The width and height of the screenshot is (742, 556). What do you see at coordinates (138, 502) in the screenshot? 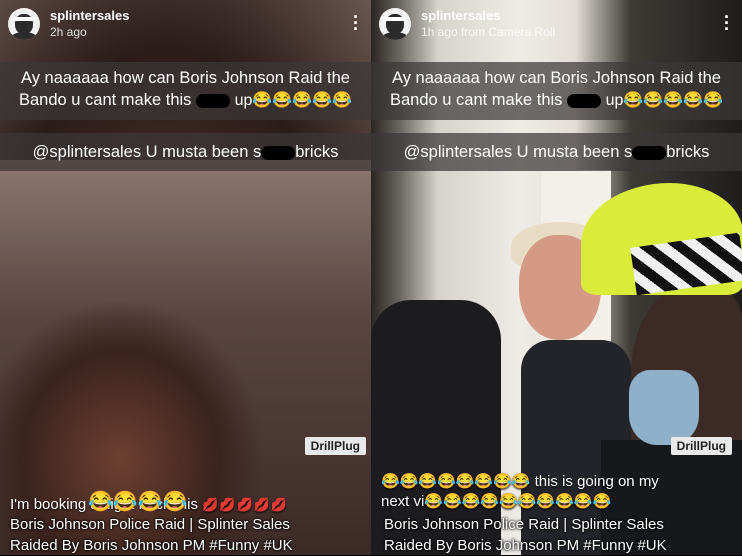
I see `bottom-emojis: 😂😂😂😂` at bounding box center [138, 502].